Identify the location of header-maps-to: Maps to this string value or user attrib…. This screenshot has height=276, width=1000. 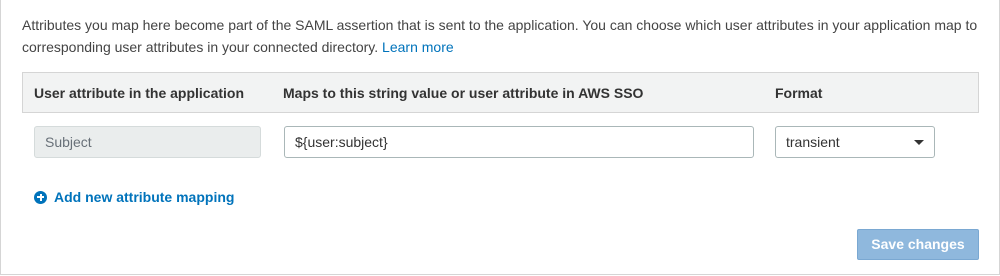
(463, 93).